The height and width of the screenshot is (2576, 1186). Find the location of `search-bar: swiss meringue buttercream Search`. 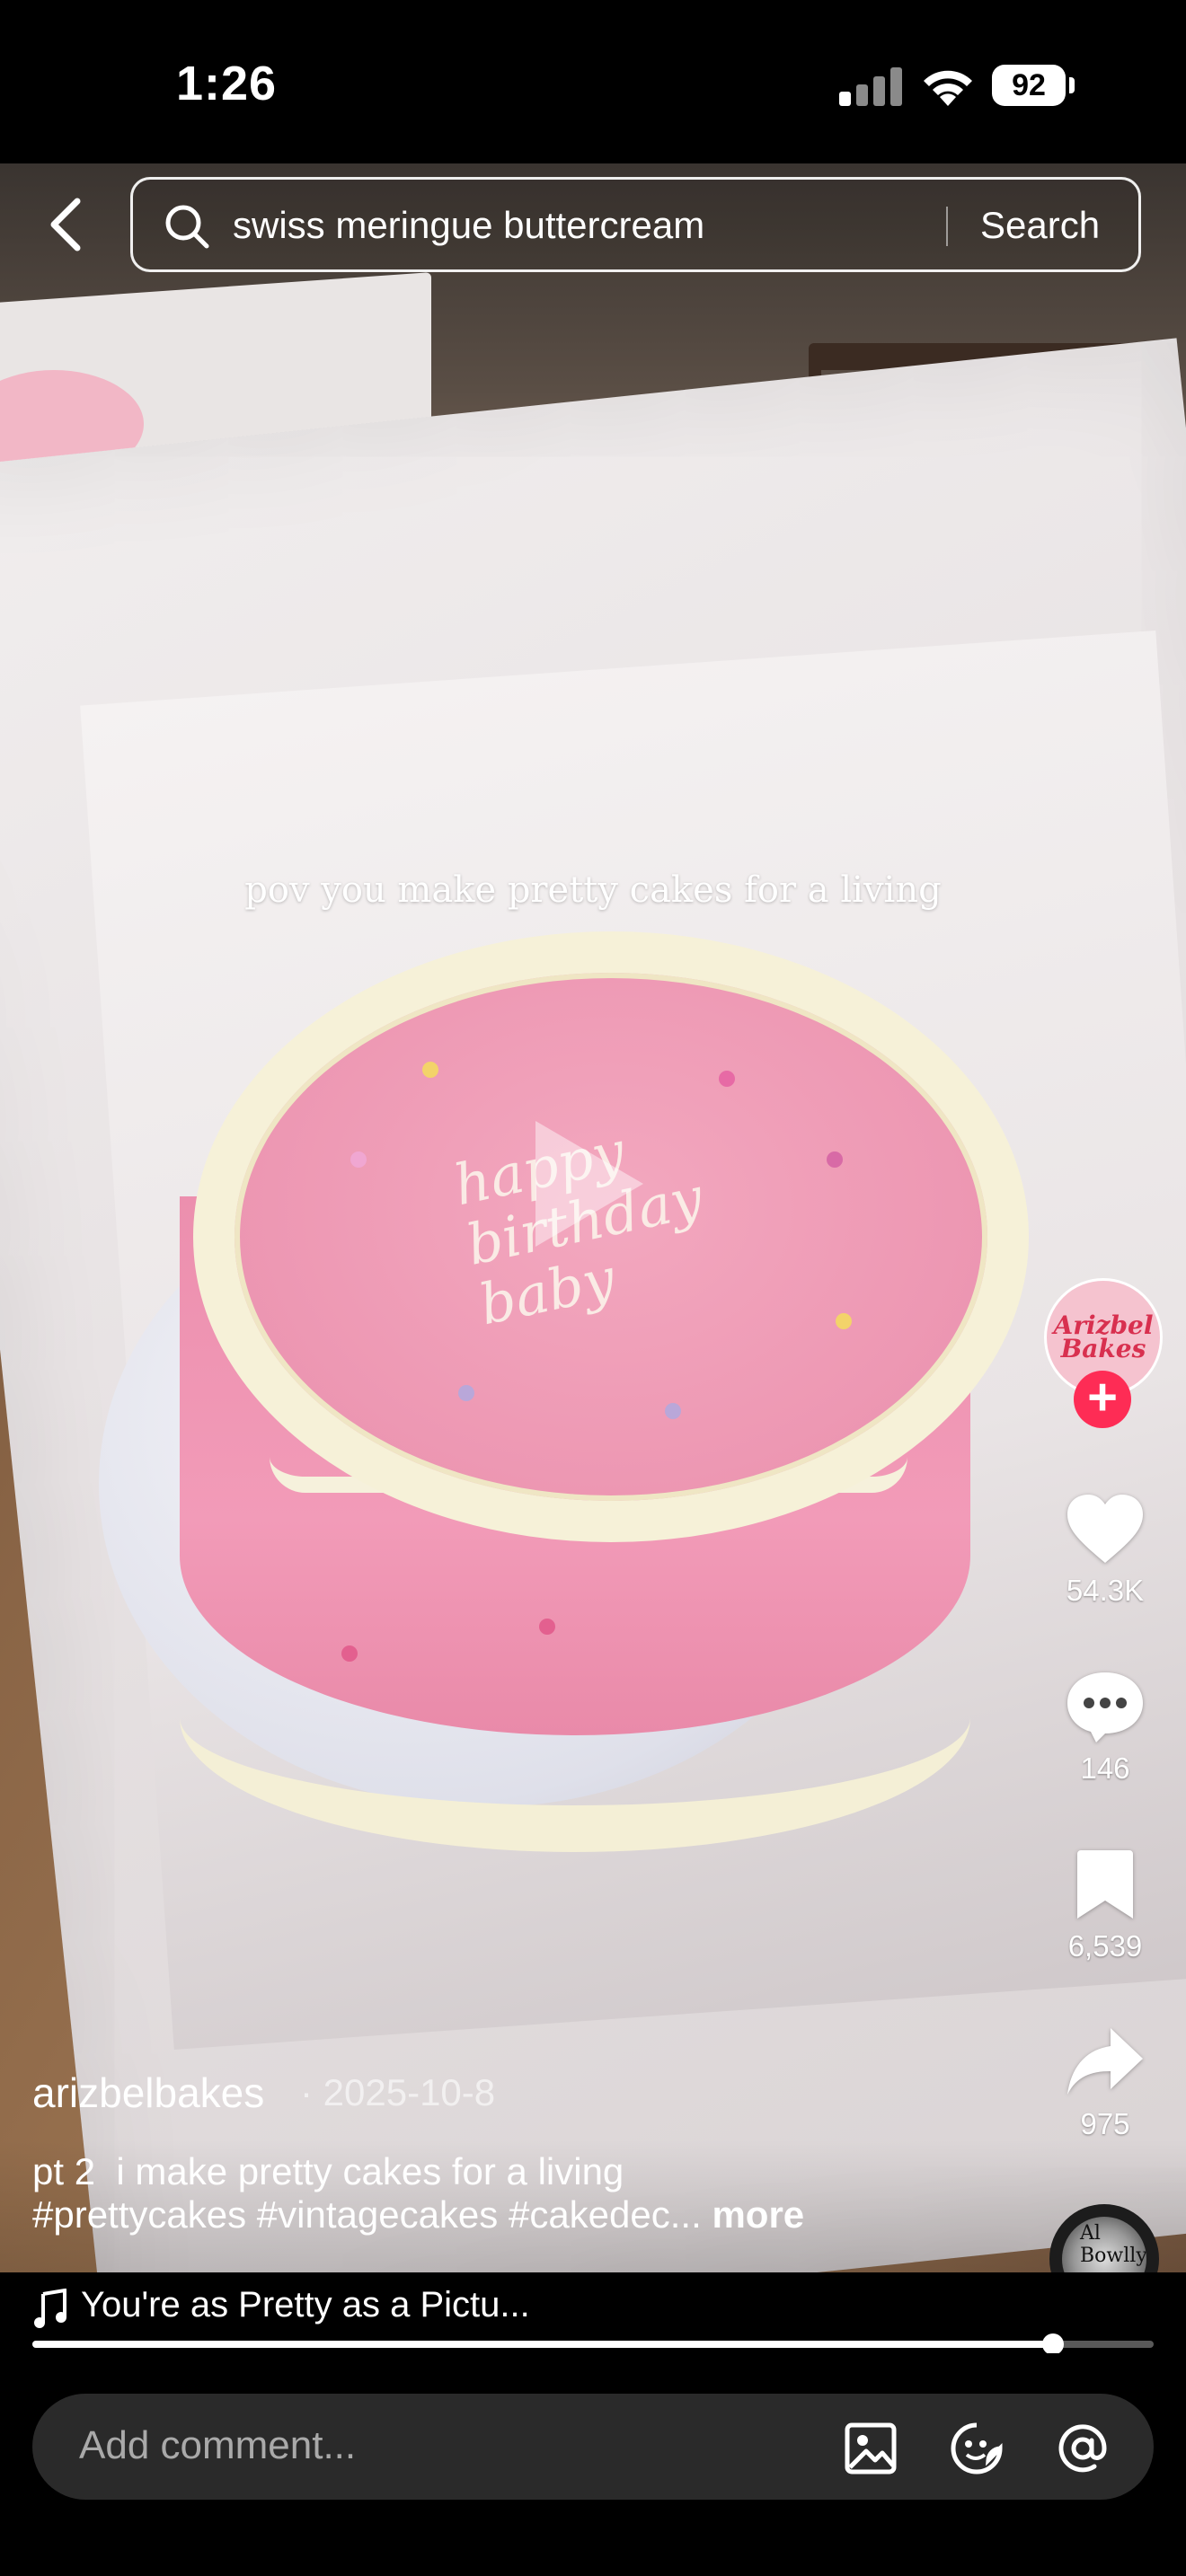

search-bar: swiss meringue buttercream Search is located at coordinates (635, 224).